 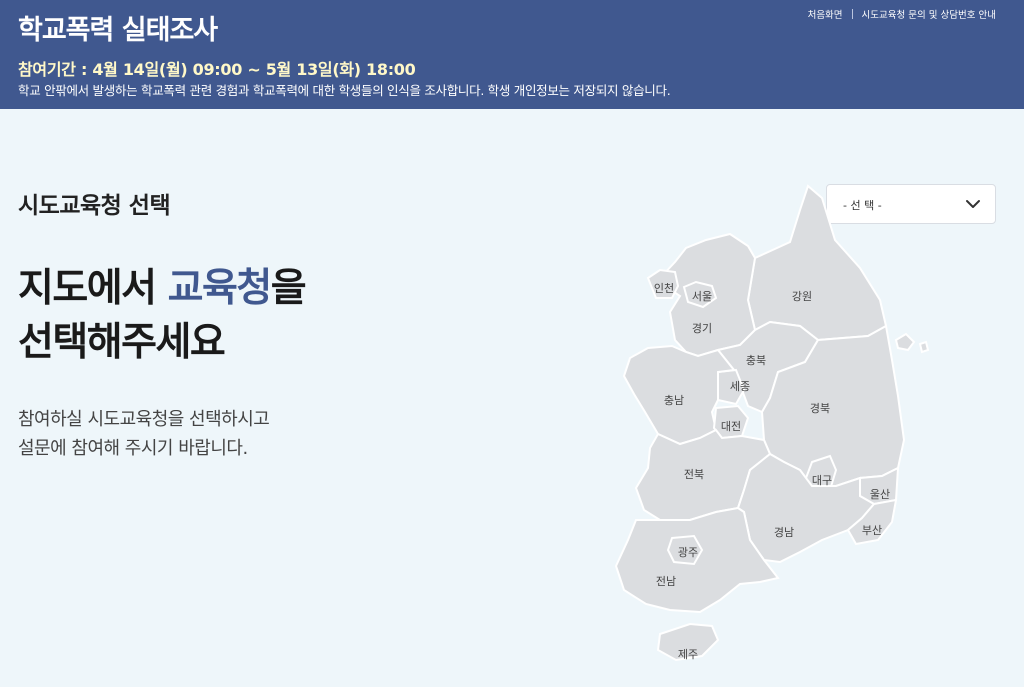 What do you see at coordinates (880, 494) in the screenshot?
I see `label-ulsan: 울산` at bounding box center [880, 494].